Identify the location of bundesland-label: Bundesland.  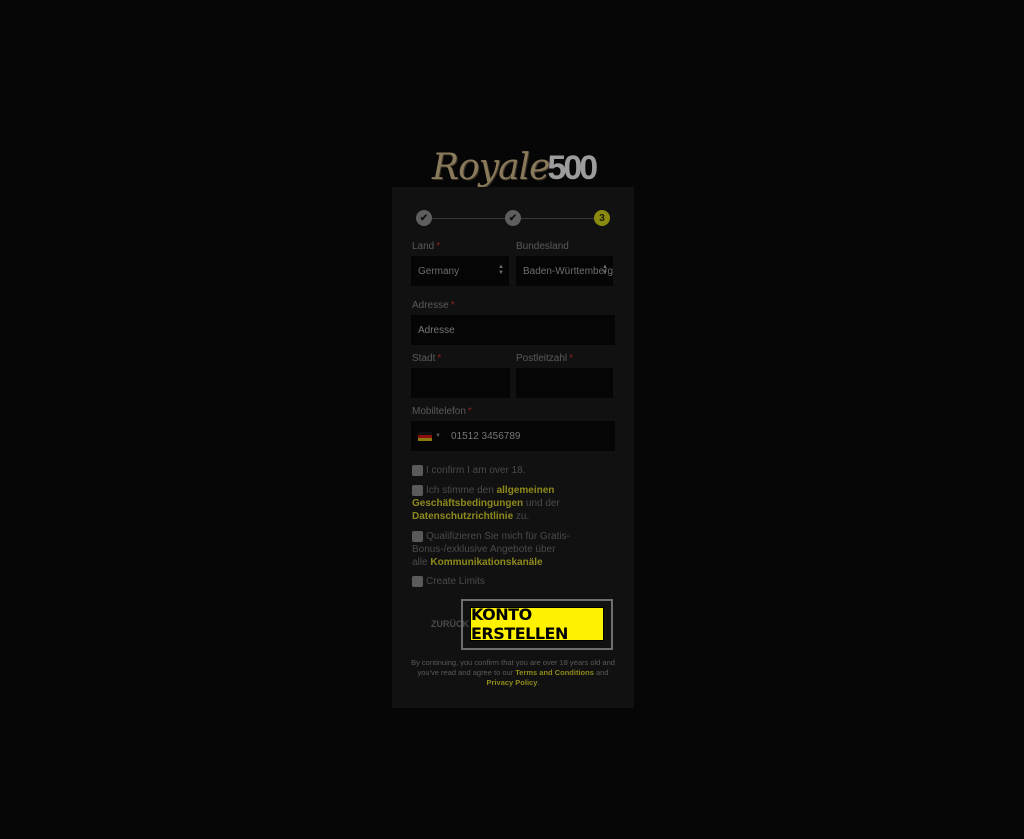
(542, 246).